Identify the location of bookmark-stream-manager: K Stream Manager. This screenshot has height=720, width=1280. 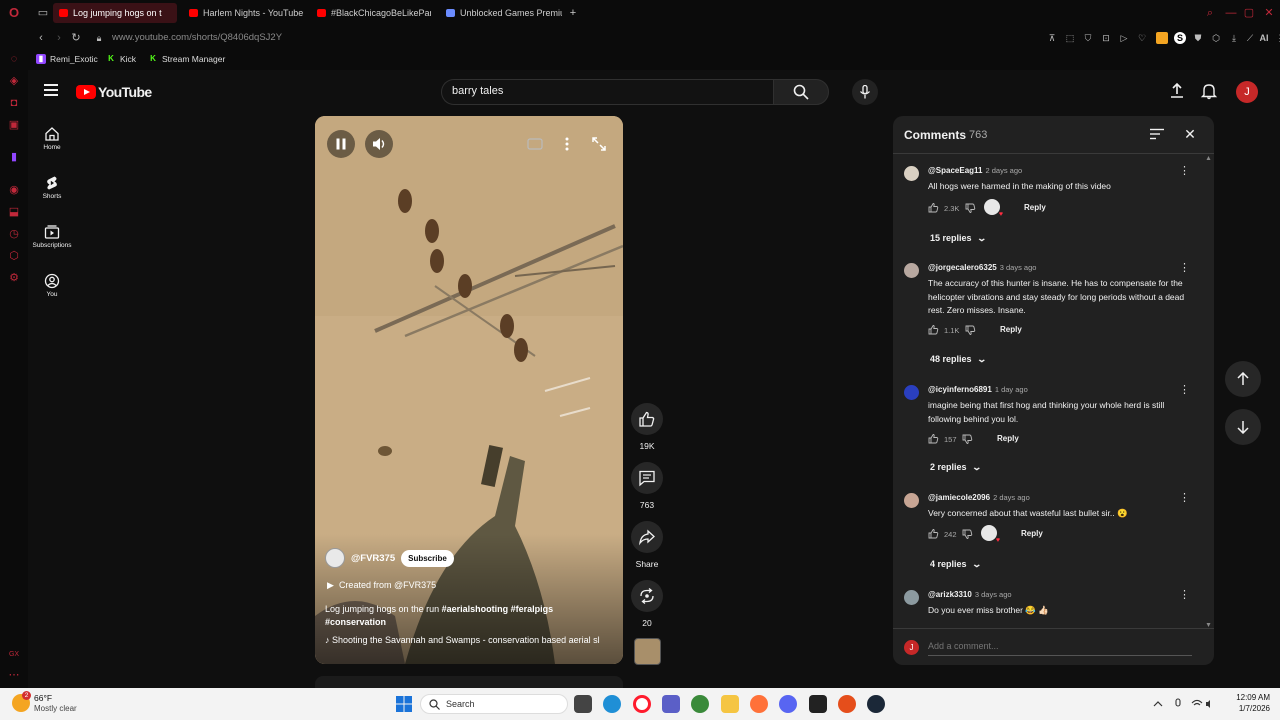
(186, 59).